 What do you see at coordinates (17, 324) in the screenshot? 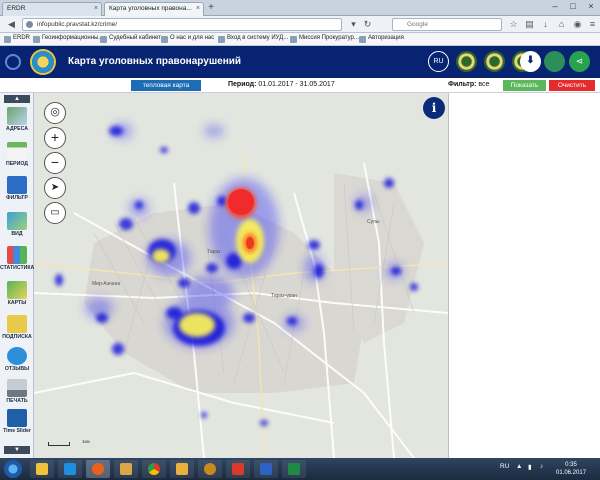
I see `envelope-icon` at bounding box center [17, 324].